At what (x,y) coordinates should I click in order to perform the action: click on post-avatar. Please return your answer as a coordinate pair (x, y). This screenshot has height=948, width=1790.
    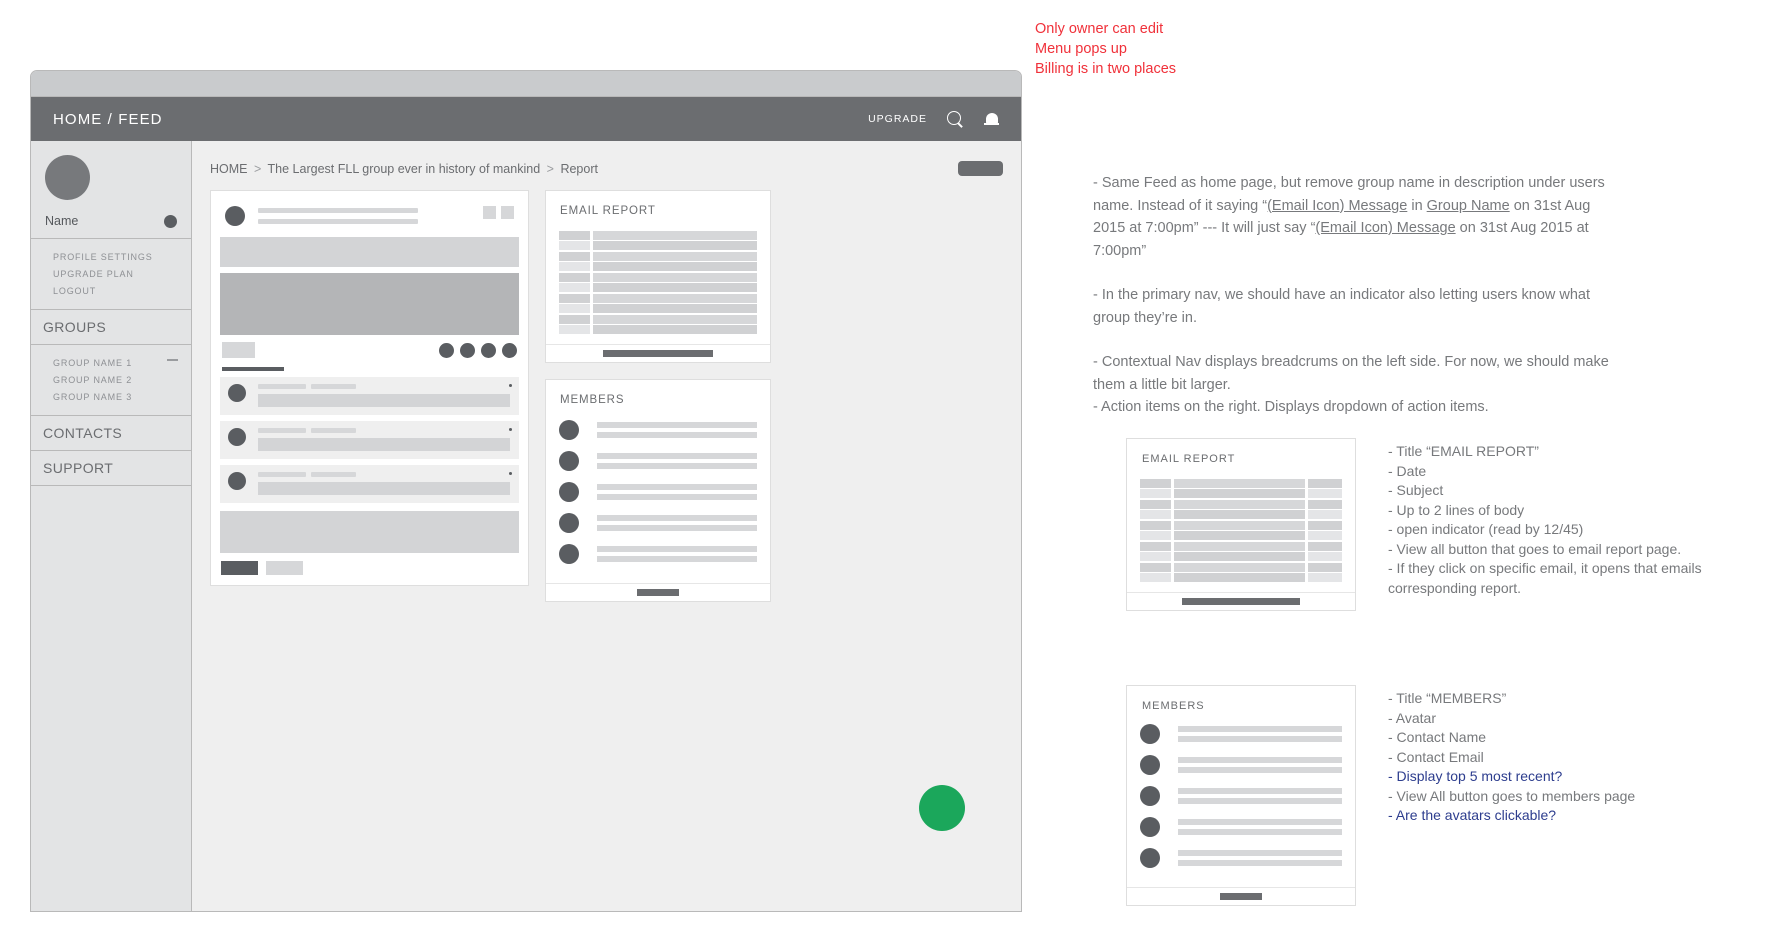
    Looking at the image, I should click on (235, 216).